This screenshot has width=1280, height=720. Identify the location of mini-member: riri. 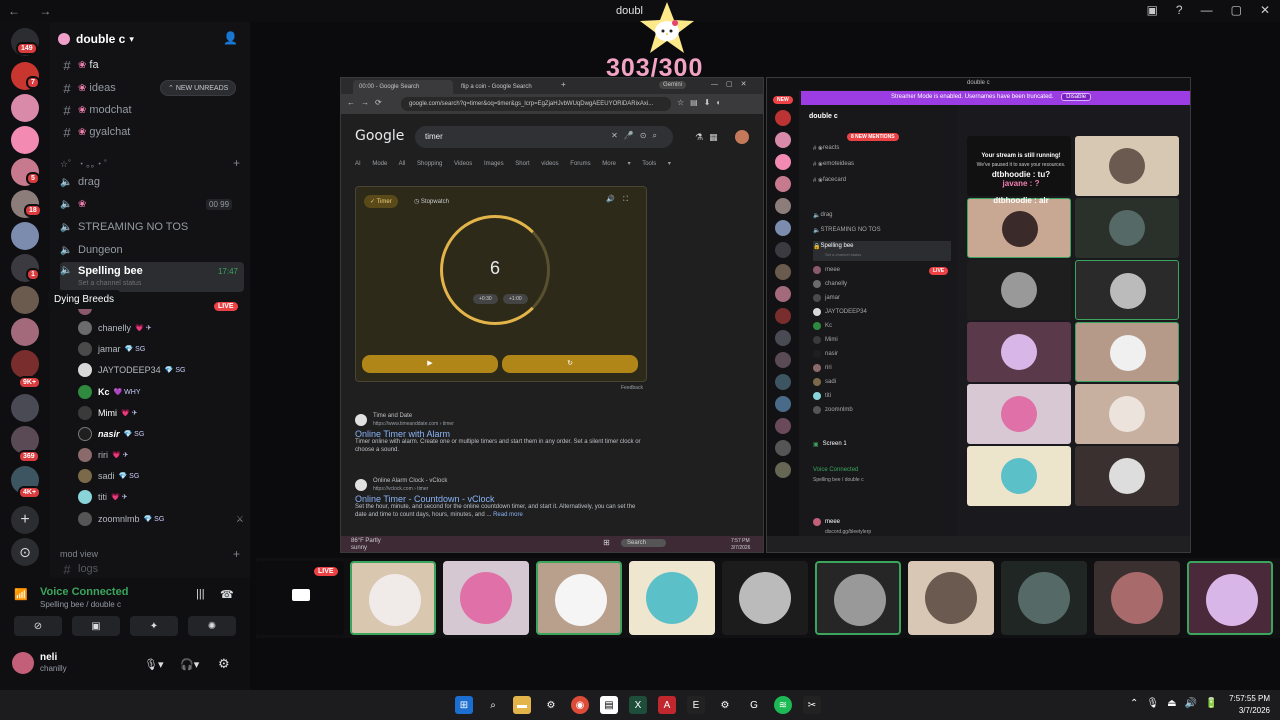
(882, 368).